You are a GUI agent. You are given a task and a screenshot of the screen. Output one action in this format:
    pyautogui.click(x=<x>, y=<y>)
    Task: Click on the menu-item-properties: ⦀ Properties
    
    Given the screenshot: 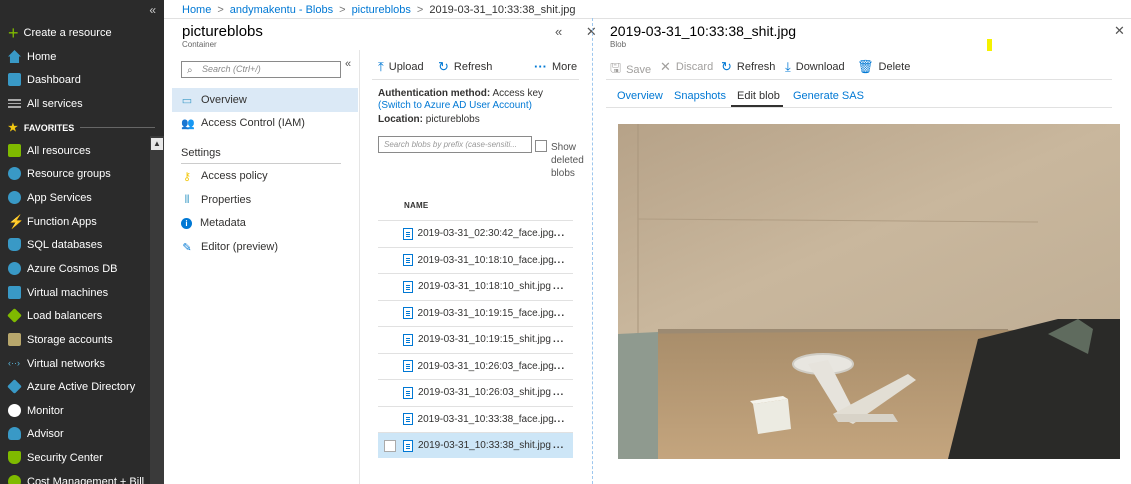 What is the action you would take?
    pyautogui.click(x=265, y=200)
    